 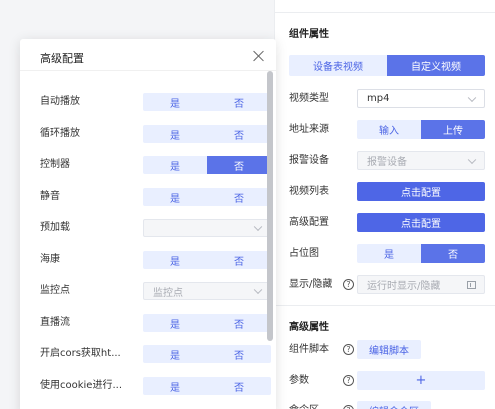 What do you see at coordinates (378, 98) in the screenshot?
I see `video-type-value: mp4` at bounding box center [378, 98].